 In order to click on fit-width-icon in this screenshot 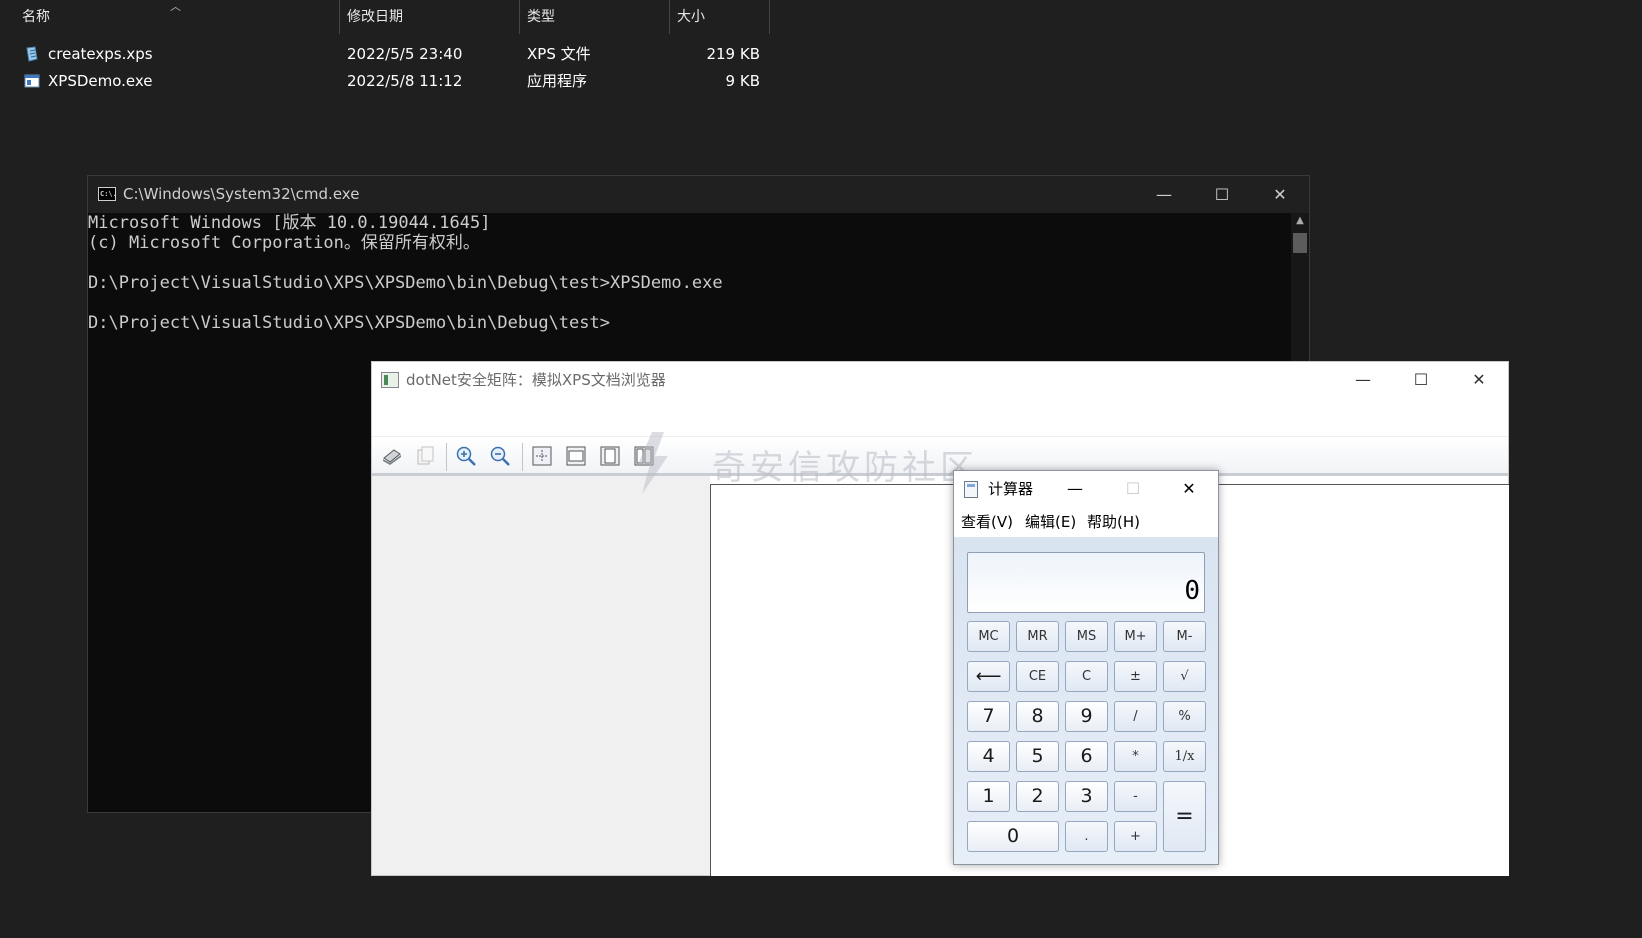, I will do `click(576, 456)`.